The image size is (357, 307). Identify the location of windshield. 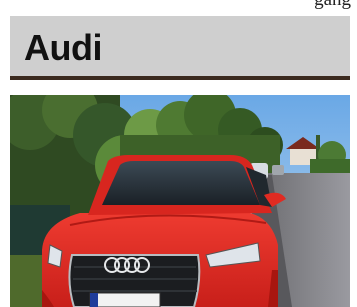
(181, 183).